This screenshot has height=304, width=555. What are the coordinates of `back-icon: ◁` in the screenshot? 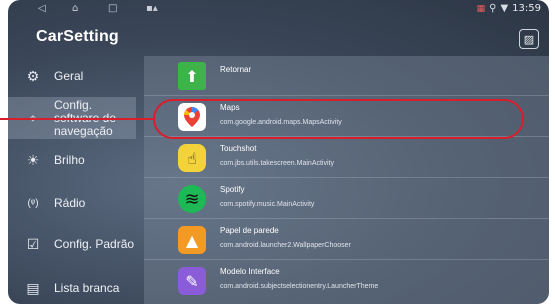 It's located at (42, 9).